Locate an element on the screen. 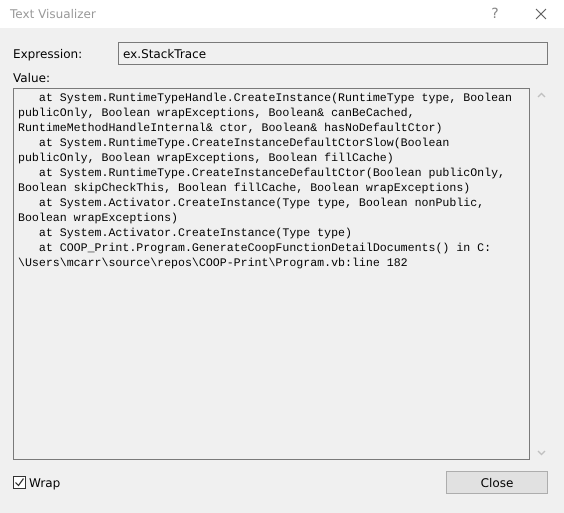 The height and width of the screenshot is (513, 564). expression-field: ex.StackTrace is located at coordinates (333, 53).